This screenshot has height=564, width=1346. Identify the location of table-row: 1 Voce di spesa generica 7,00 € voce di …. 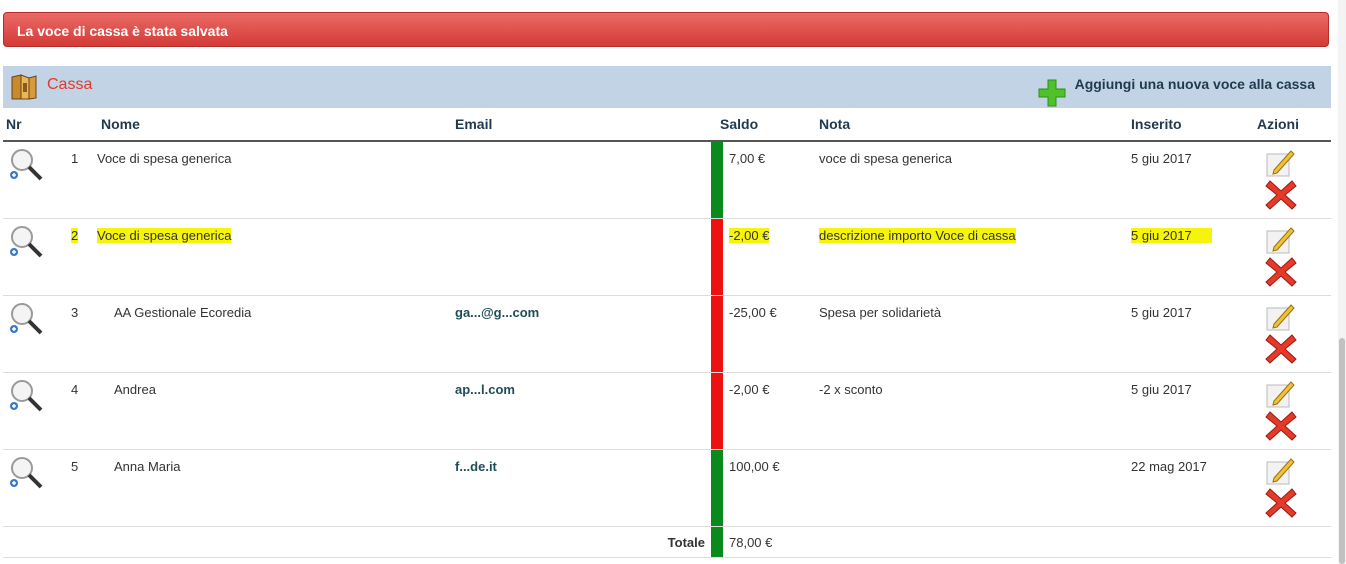
(667, 180).